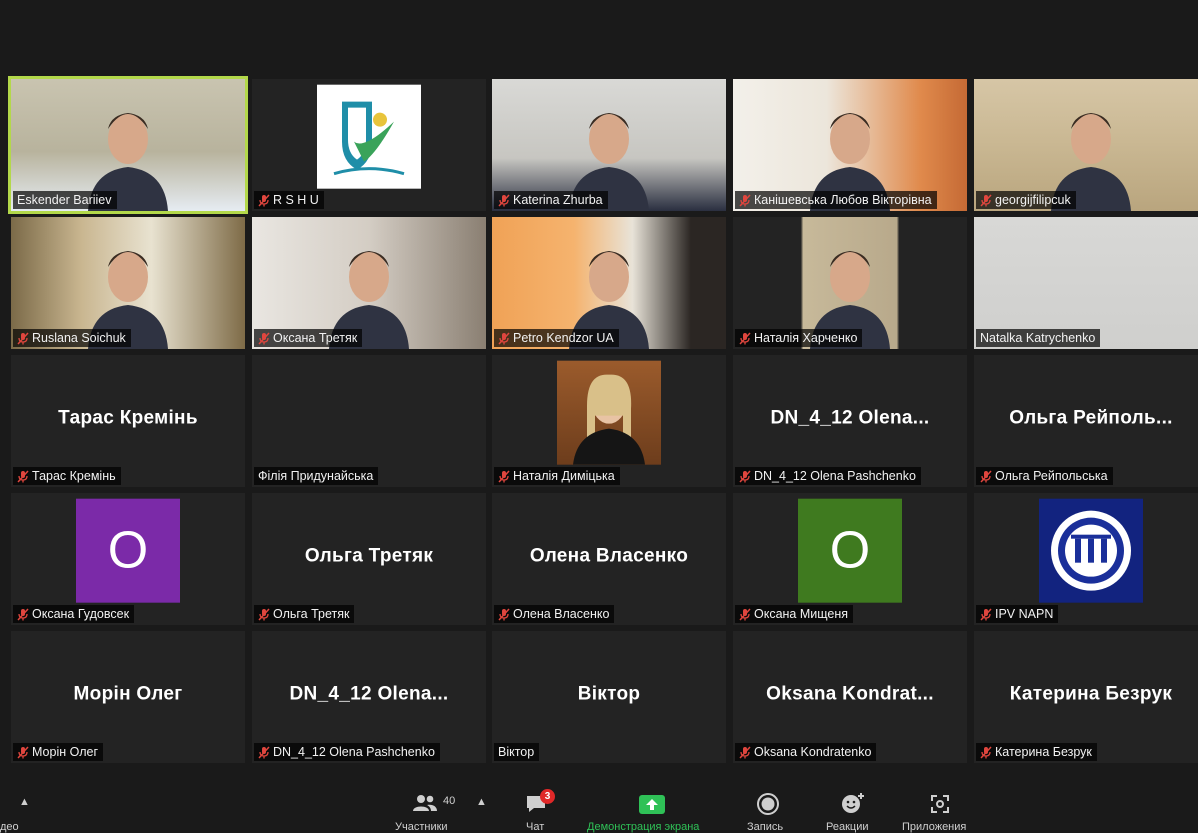 This screenshot has height=833, width=1198. I want to click on participant-tile: IPV NAPN, so click(1086, 559).